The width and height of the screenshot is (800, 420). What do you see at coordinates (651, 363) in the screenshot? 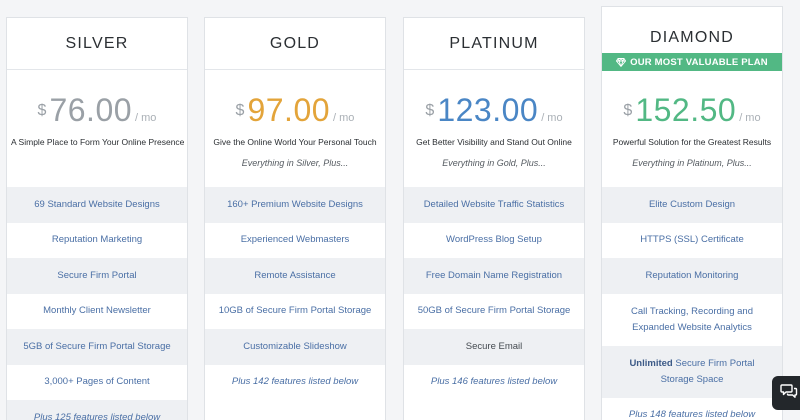
I see `feature-emphasis: Unlimited` at bounding box center [651, 363].